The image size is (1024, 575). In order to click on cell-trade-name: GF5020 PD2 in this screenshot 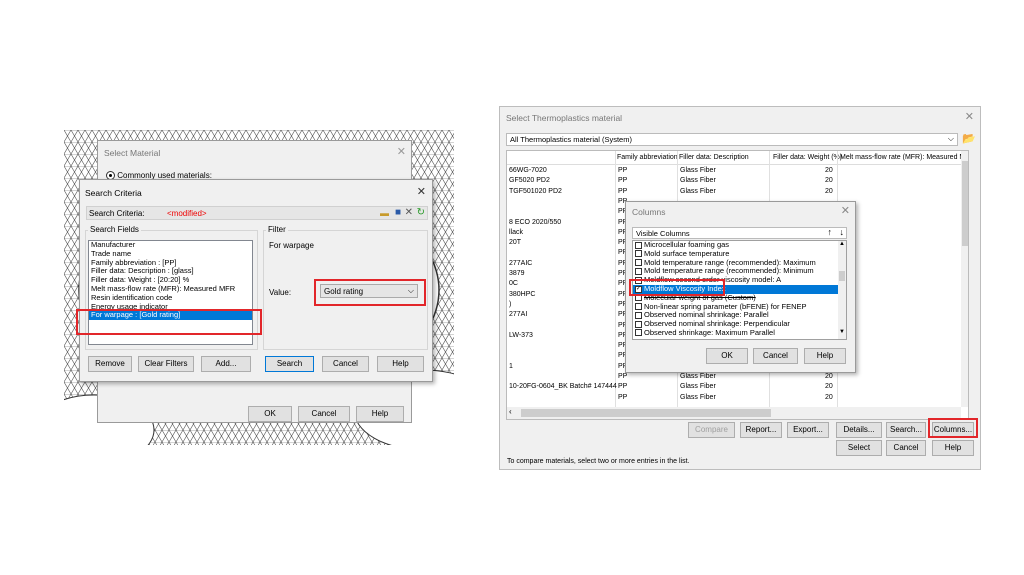, I will do `click(529, 181)`.